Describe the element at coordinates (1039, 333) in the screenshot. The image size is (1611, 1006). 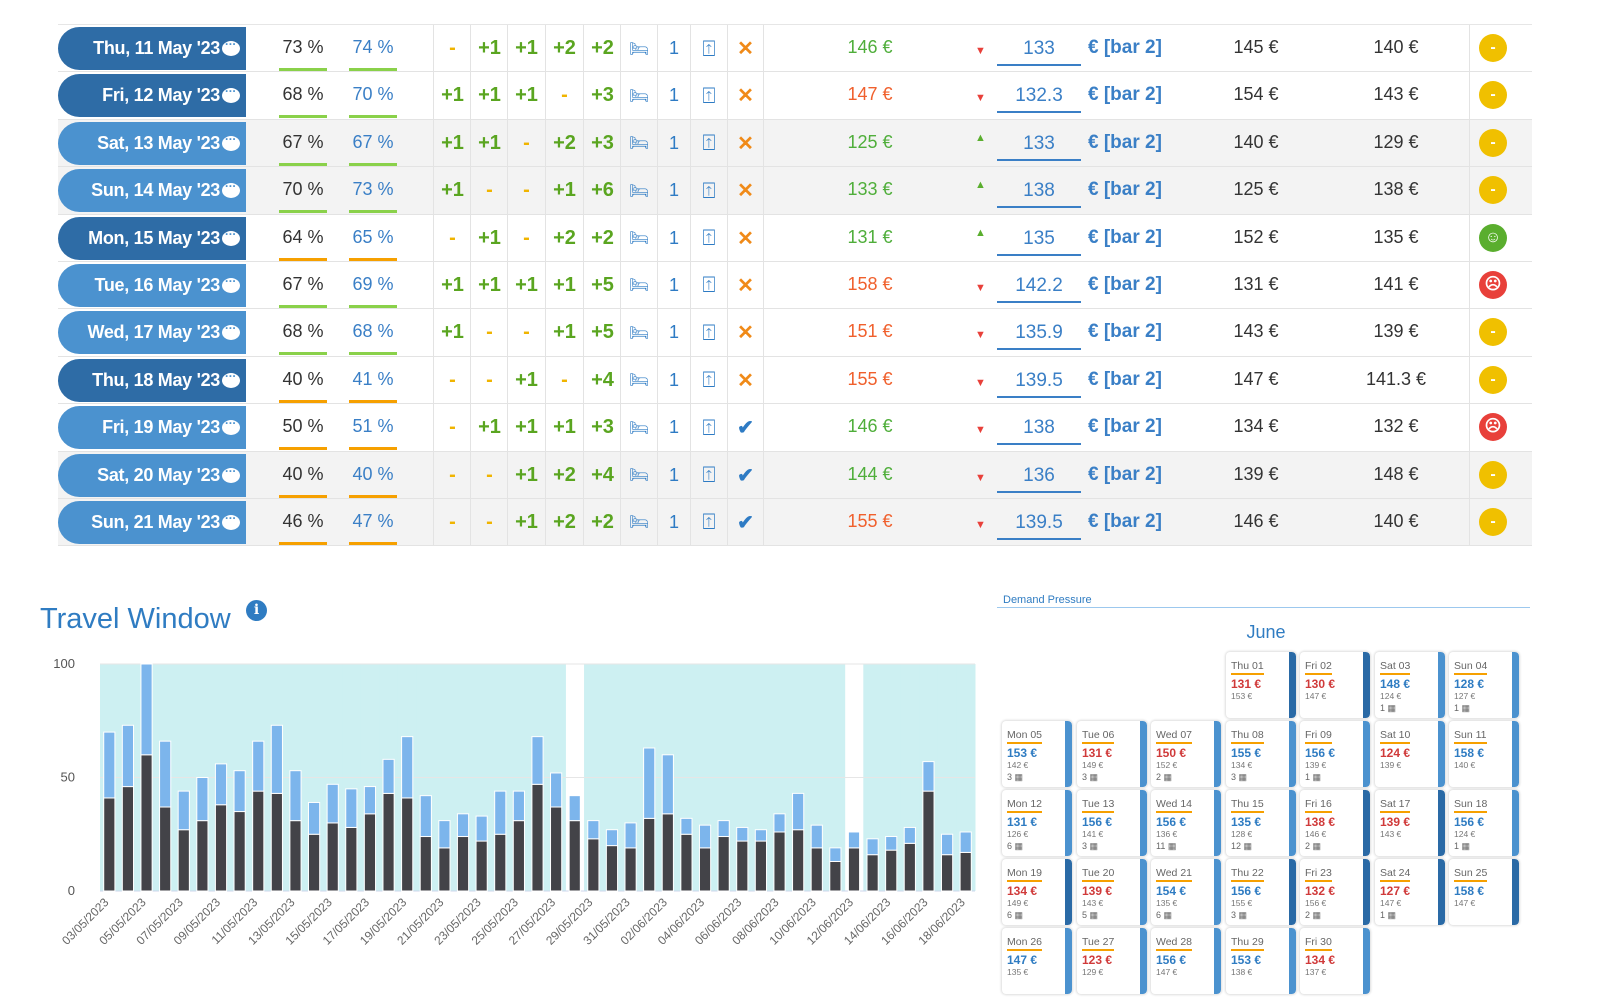
I see `rate-input: 135.9` at that location.